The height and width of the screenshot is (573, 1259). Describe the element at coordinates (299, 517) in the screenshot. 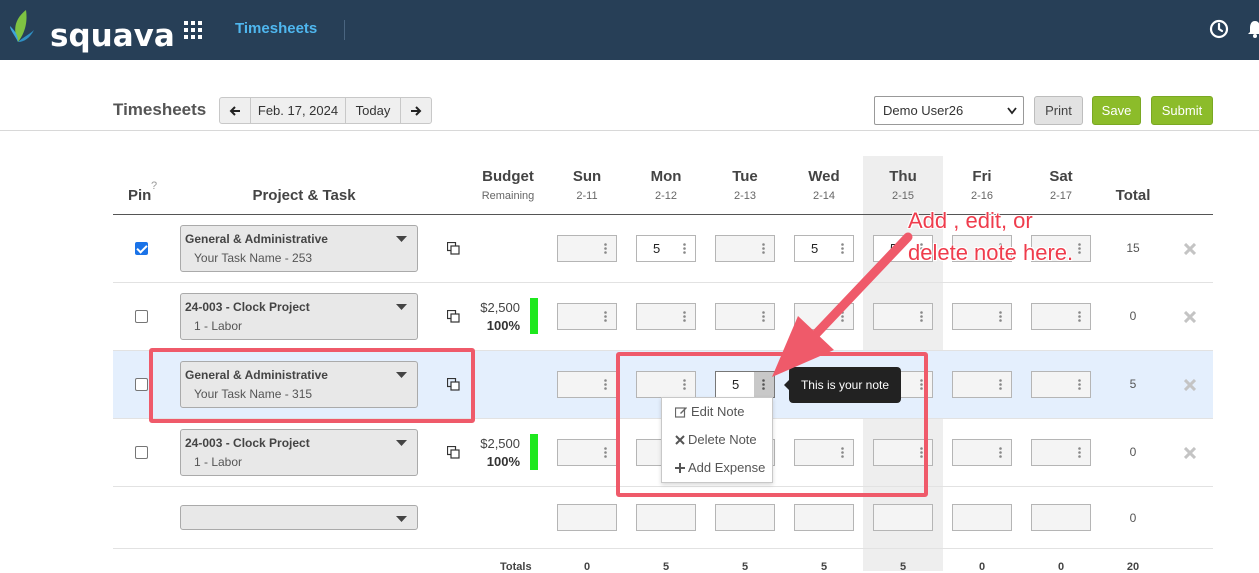

I see `new-project-select` at that location.